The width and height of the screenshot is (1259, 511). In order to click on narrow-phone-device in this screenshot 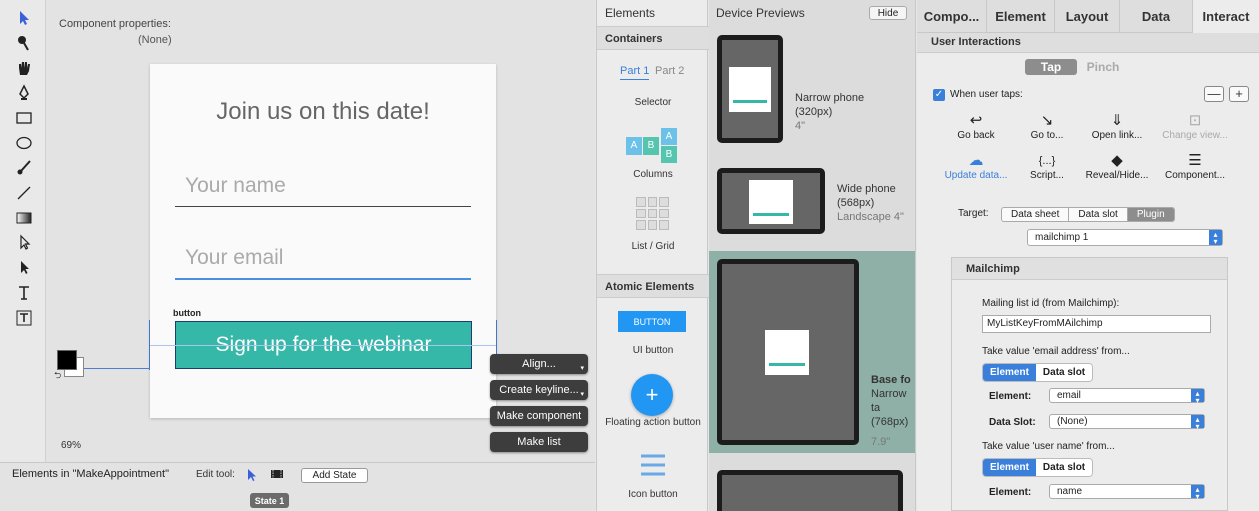, I will do `click(750, 89)`.